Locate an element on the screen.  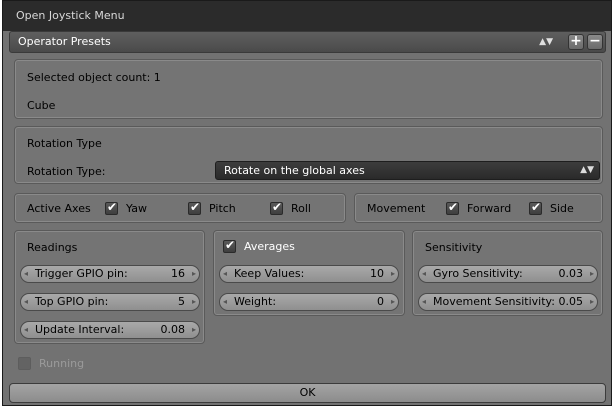
pitch-checkbox: ✔ is located at coordinates (194, 207).